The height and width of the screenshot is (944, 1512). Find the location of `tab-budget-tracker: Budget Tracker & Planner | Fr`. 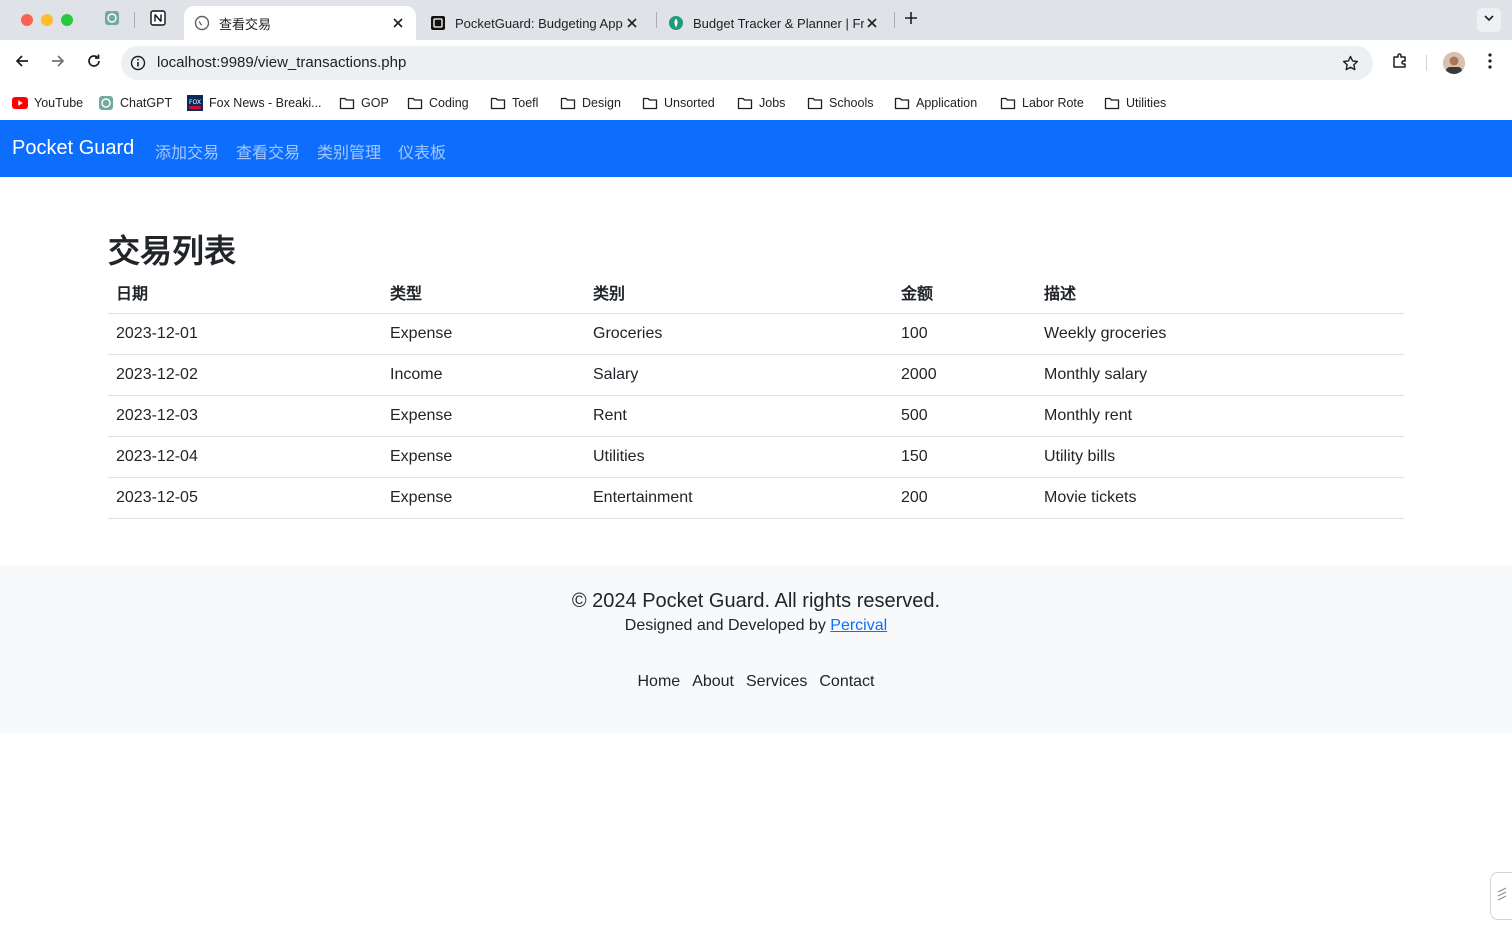

tab-budget-tracker: Budget Tracker & Planner | Fr is located at coordinates (774, 23).